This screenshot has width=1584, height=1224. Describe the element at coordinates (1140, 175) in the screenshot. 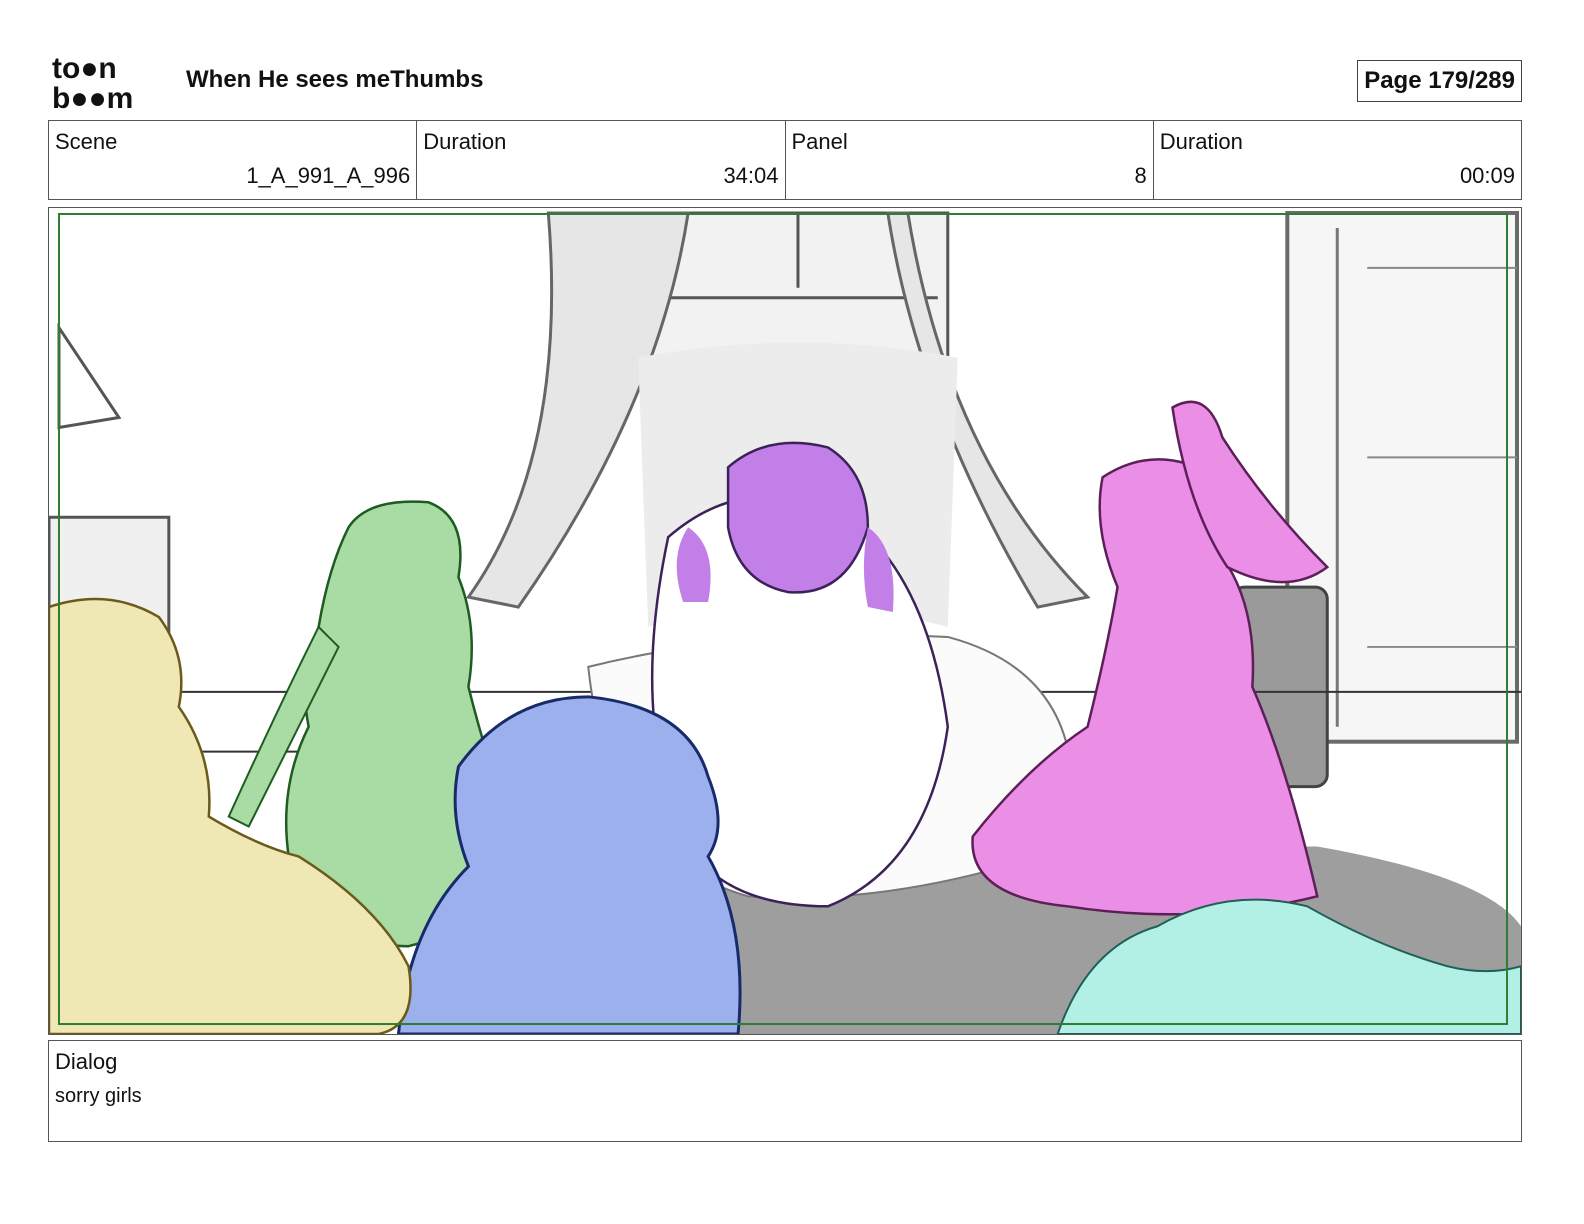

I see `panel-value: 8` at that location.